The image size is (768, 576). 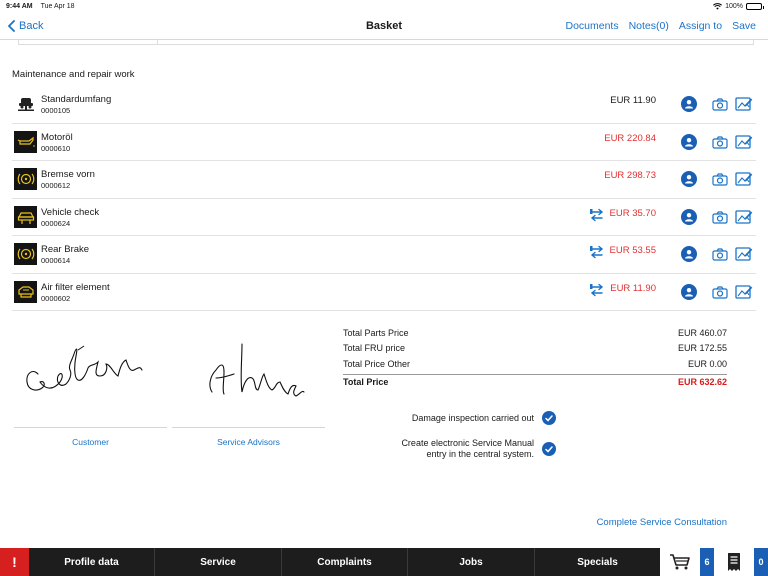 What do you see at coordinates (345, 562) in the screenshot?
I see `tab-complaints: Complaints` at bounding box center [345, 562].